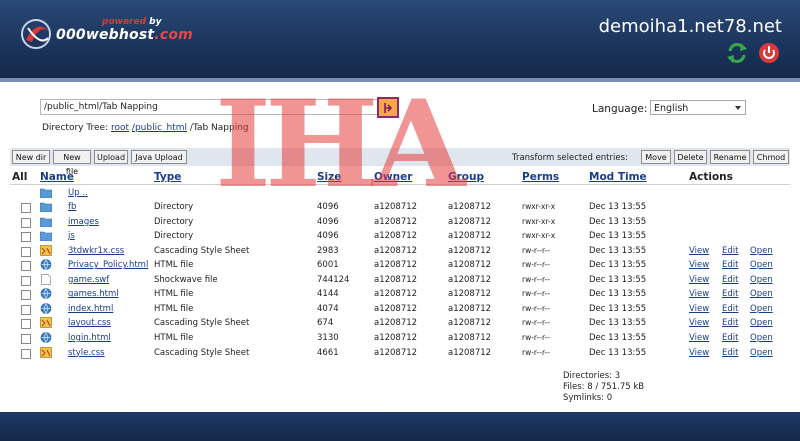 The width and height of the screenshot is (800, 441). Describe the element at coordinates (19, 177) in the screenshot. I see `header-all: All` at that location.